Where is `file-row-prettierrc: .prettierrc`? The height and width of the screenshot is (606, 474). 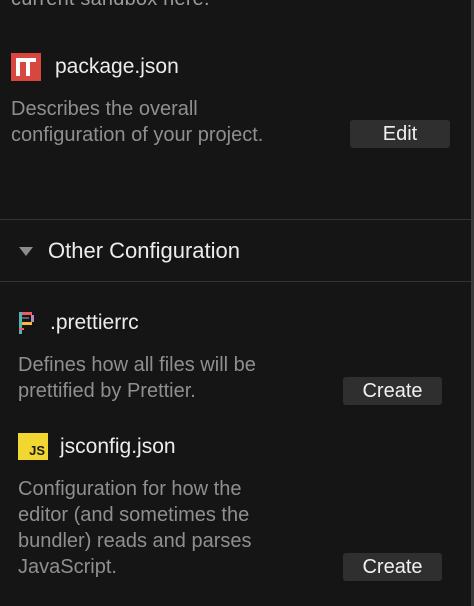 file-row-prettierrc: .prettierrc is located at coordinates (78, 323).